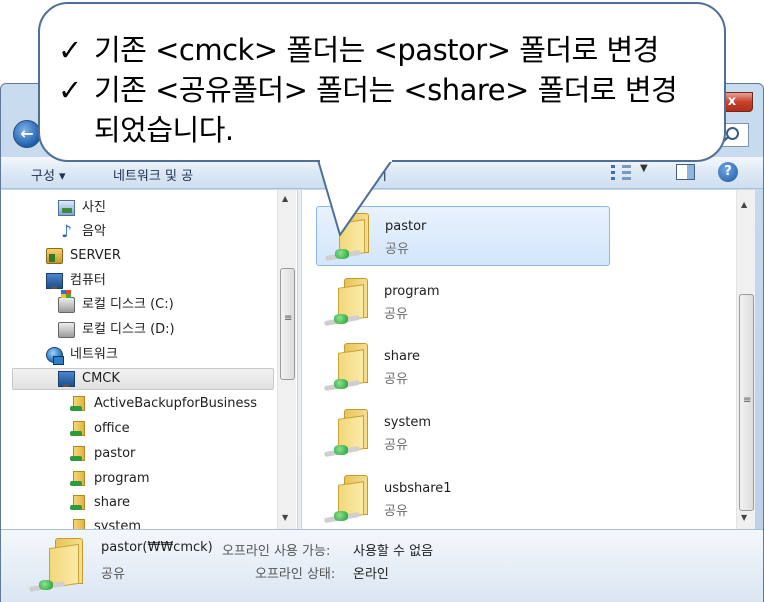 The height and width of the screenshot is (602, 764). I want to click on tree-item-label: system, so click(117, 524).